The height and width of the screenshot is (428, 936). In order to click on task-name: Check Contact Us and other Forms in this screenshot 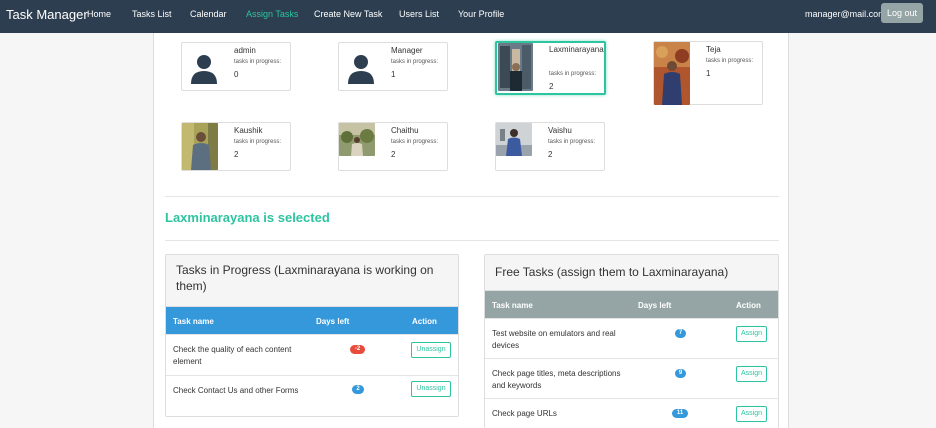, I will do `click(236, 390)`.